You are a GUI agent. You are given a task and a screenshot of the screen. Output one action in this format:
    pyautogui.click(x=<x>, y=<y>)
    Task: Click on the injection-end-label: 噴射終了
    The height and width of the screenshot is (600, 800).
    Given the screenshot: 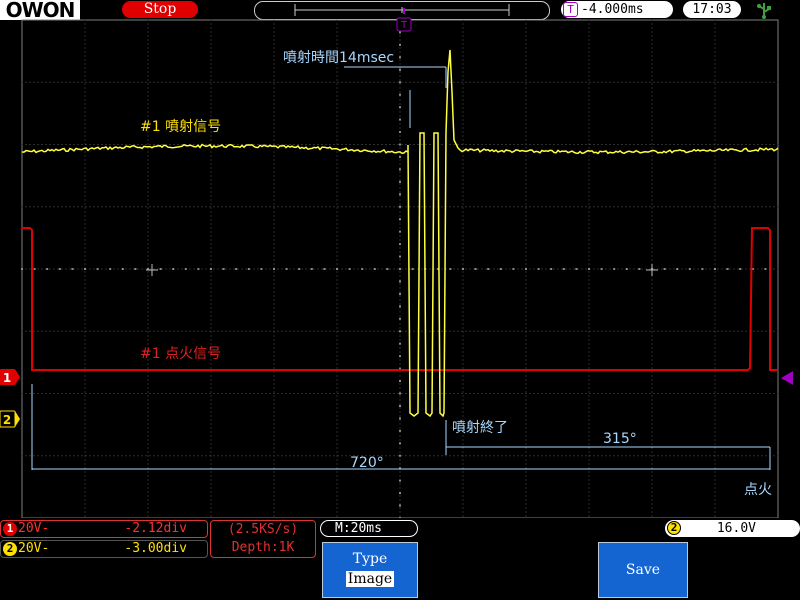 What is the action you would take?
    pyautogui.click(x=480, y=428)
    